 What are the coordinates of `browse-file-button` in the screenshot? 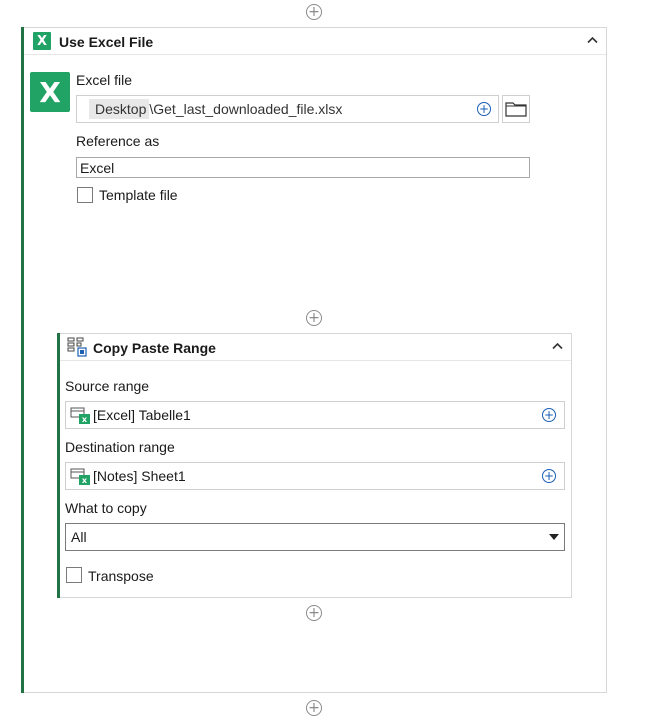 It's located at (516, 109).